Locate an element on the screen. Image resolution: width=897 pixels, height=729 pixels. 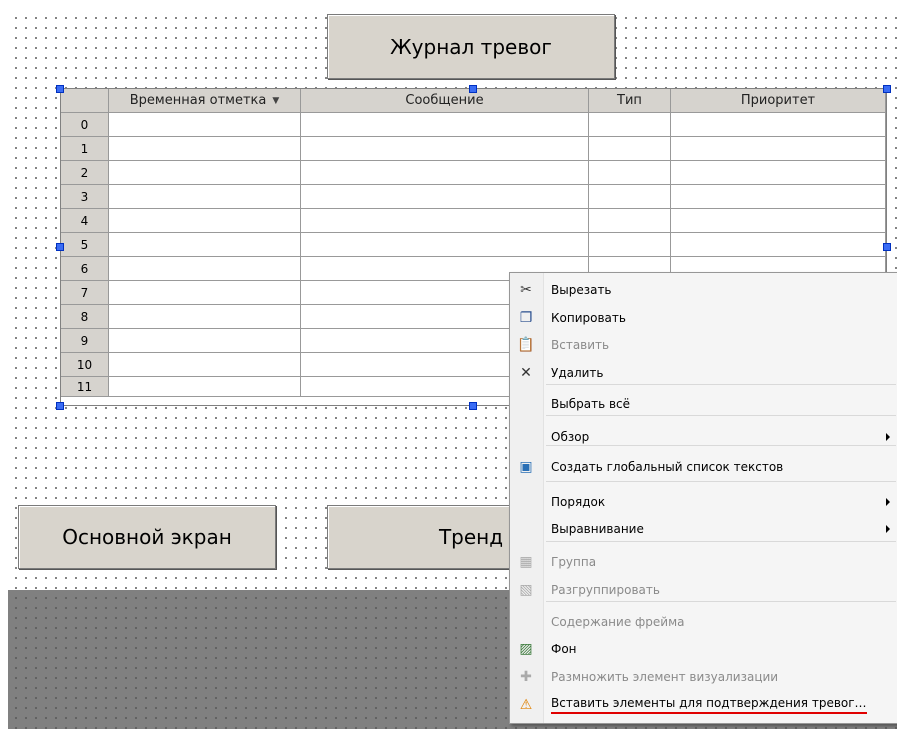
column-header-label: Временная отметка is located at coordinates (198, 100).